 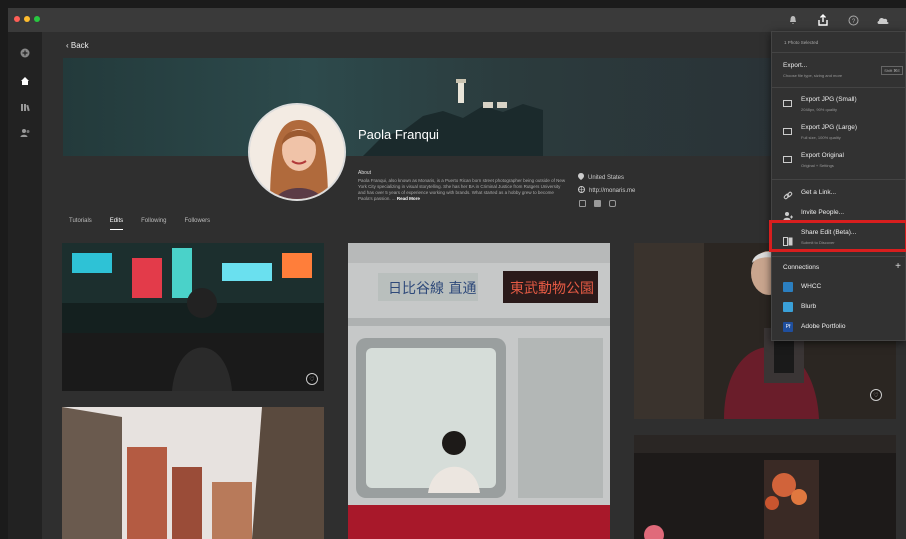 I want to click on export-jpg-small-item: Export JPG (Small) 2048px, 90% quality, so click(x=839, y=106).